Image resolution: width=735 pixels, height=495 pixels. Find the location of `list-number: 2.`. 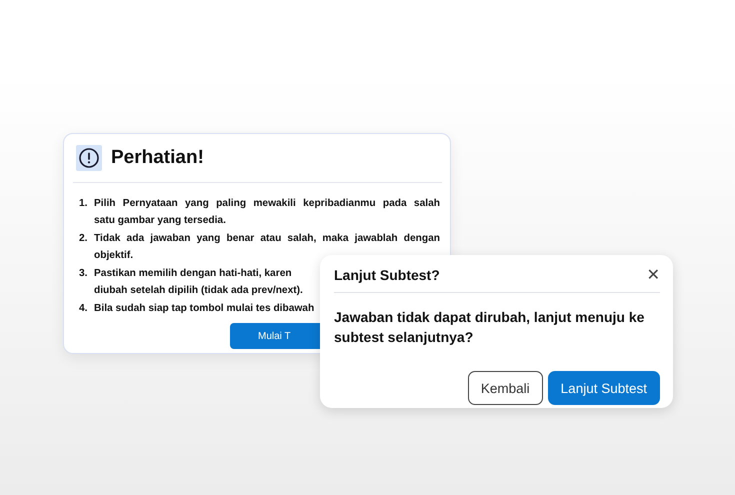

list-number: 2. is located at coordinates (83, 239).